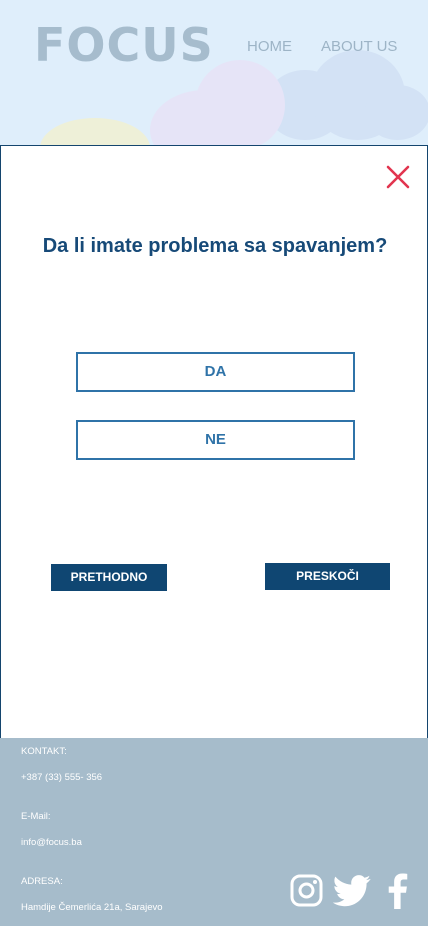 The width and height of the screenshot is (428, 926). I want to click on facebook-icon, so click(397, 891).